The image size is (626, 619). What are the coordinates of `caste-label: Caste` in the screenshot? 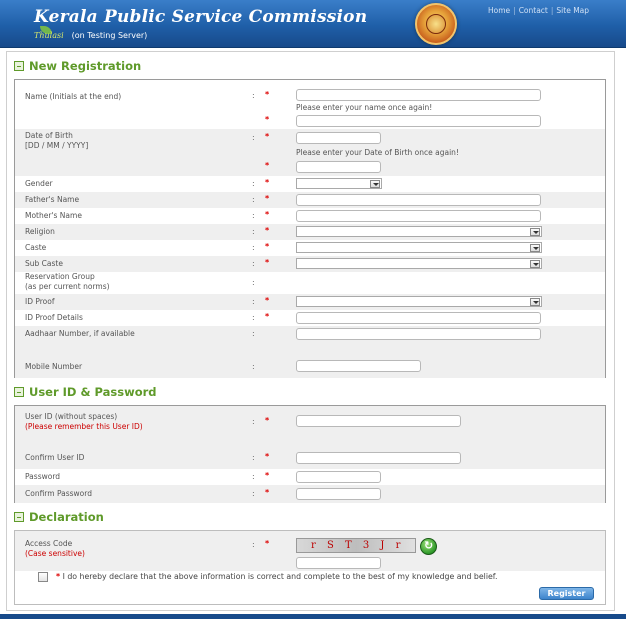 It's located at (36, 247).